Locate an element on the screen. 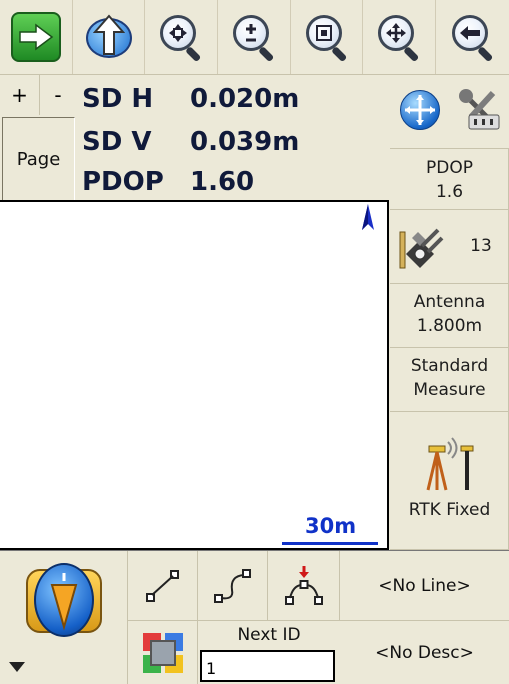 This screenshot has width=509, height=684. solution-status: RTK Fixed is located at coordinates (449, 481).